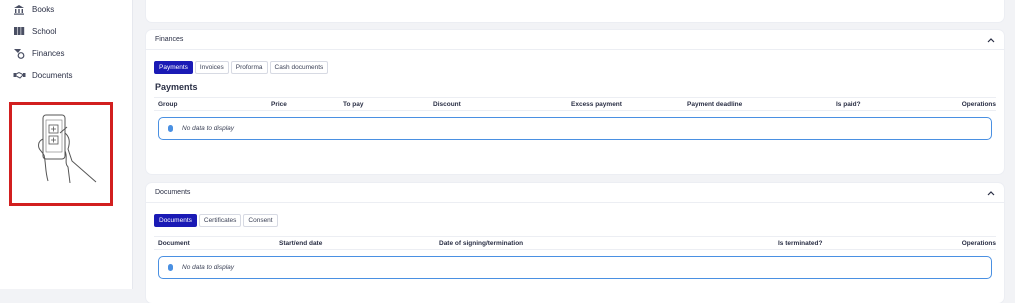 This screenshot has height=303, width=1015. What do you see at coordinates (714, 104) in the screenshot?
I see `column-header: Payment deadline` at bounding box center [714, 104].